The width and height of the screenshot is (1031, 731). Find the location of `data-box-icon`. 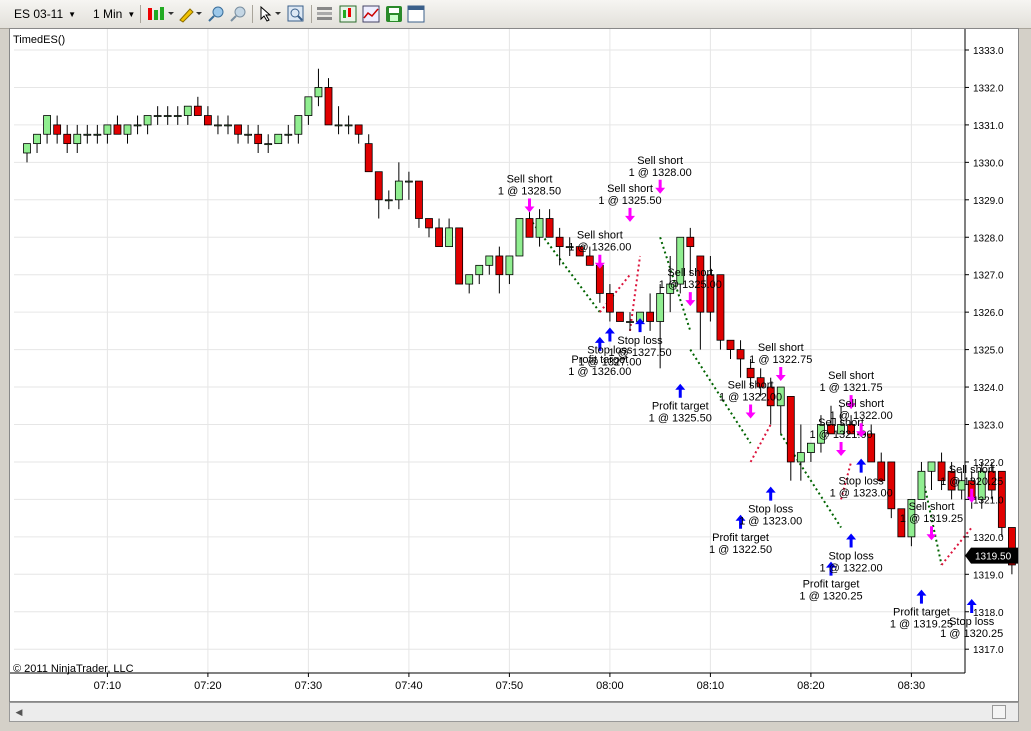

data-box-icon is located at coordinates (296, 14).